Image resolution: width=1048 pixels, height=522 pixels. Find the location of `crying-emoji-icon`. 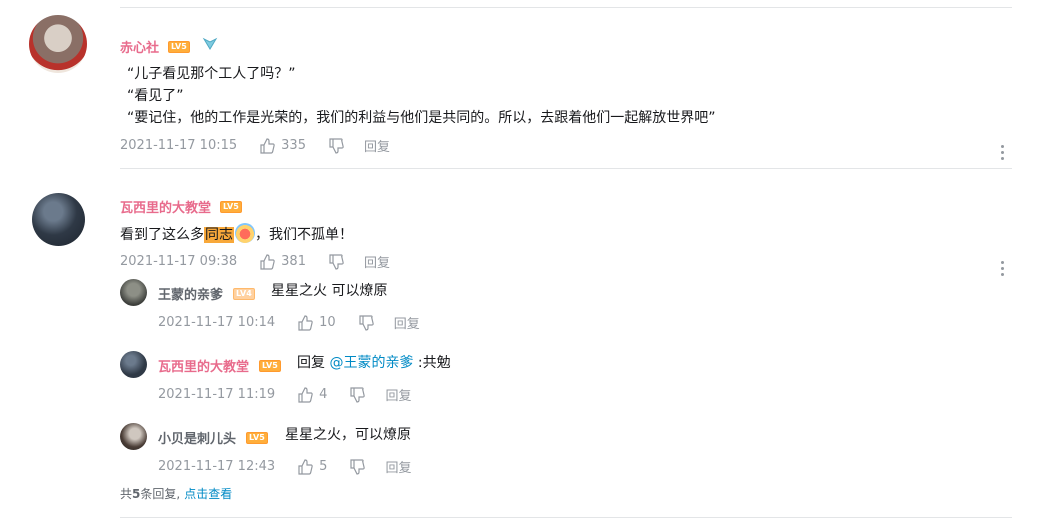

crying-emoji-icon is located at coordinates (245, 233).